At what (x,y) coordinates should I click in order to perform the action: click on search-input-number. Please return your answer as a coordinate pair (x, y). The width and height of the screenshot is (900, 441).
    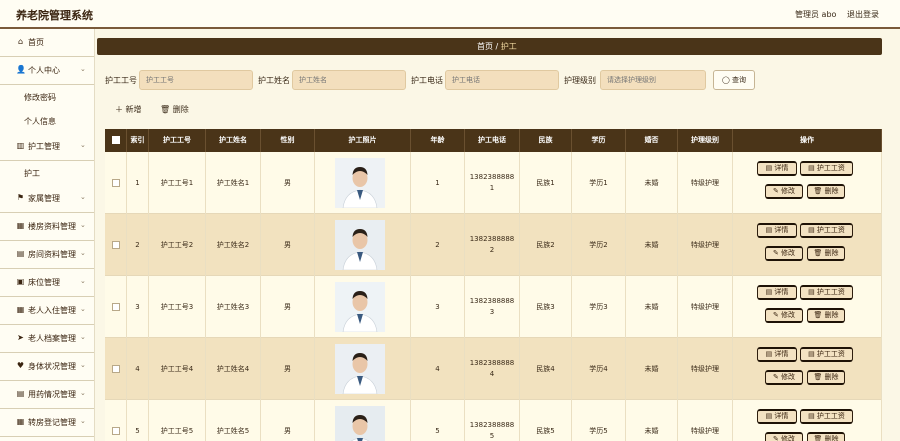
    Looking at the image, I should click on (196, 80).